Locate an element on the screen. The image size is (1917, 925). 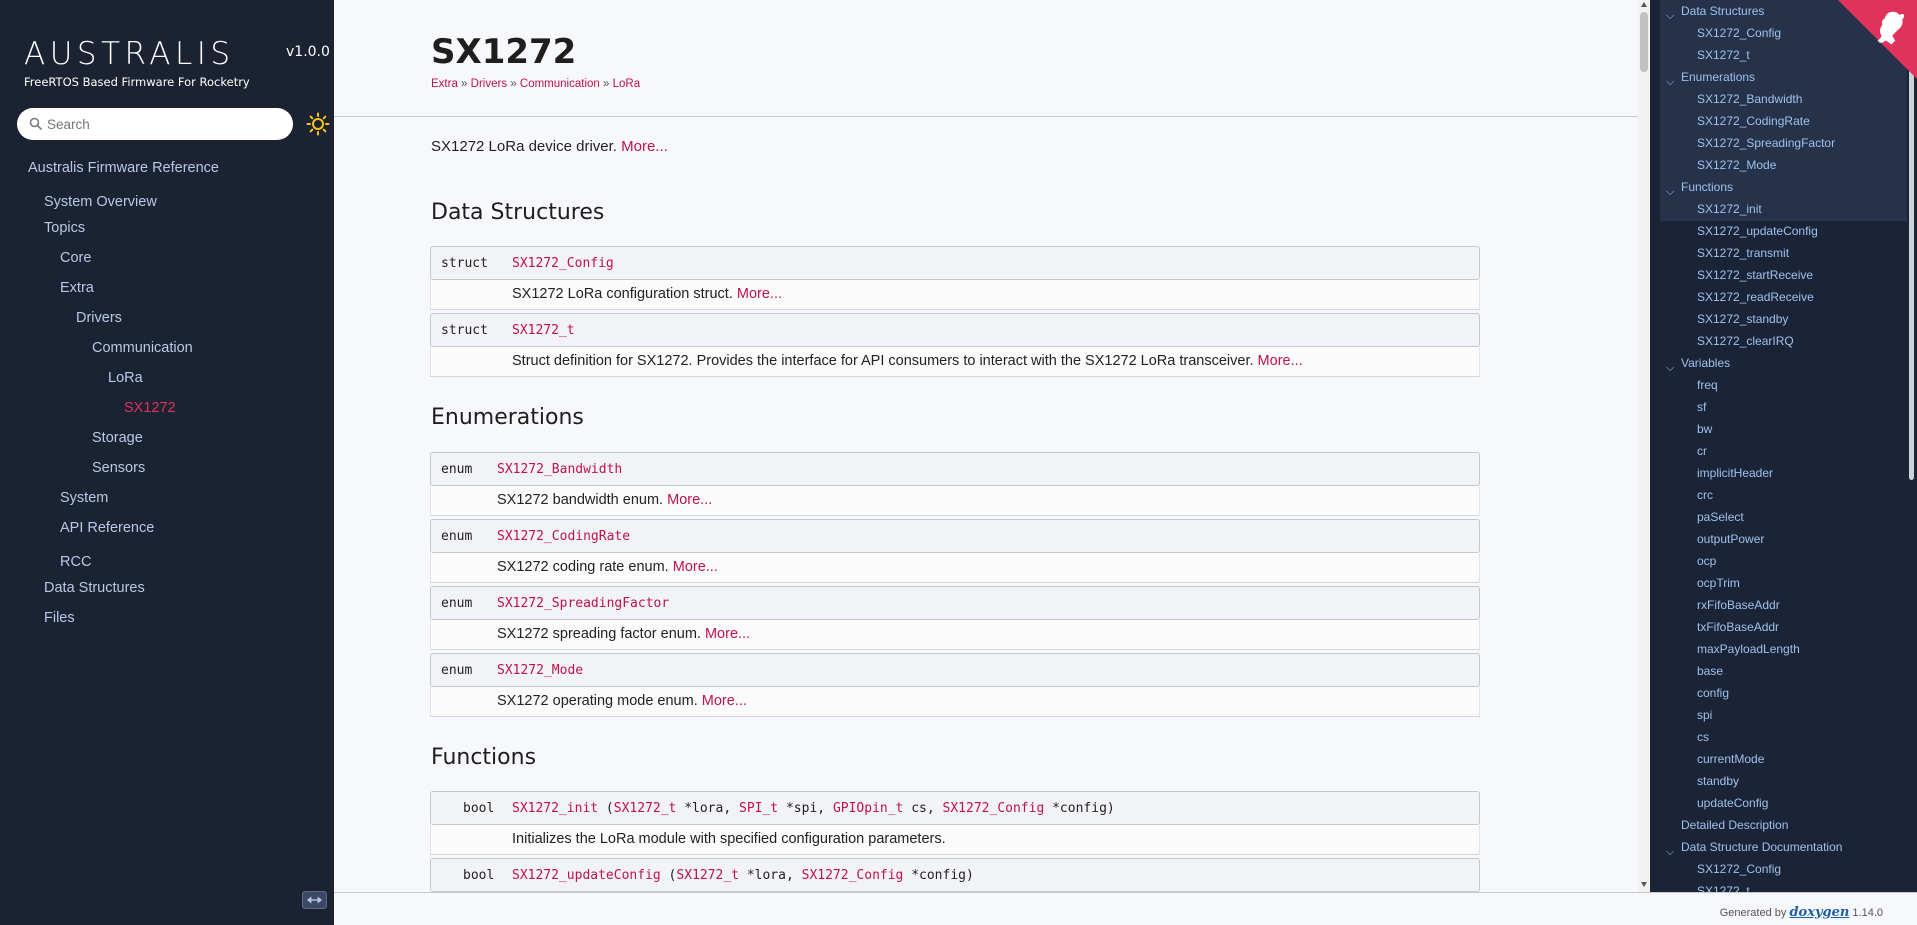
toc-item-rxfifobaseaddr: rxFifoBaseAddr is located at coordinates (1738, 605).